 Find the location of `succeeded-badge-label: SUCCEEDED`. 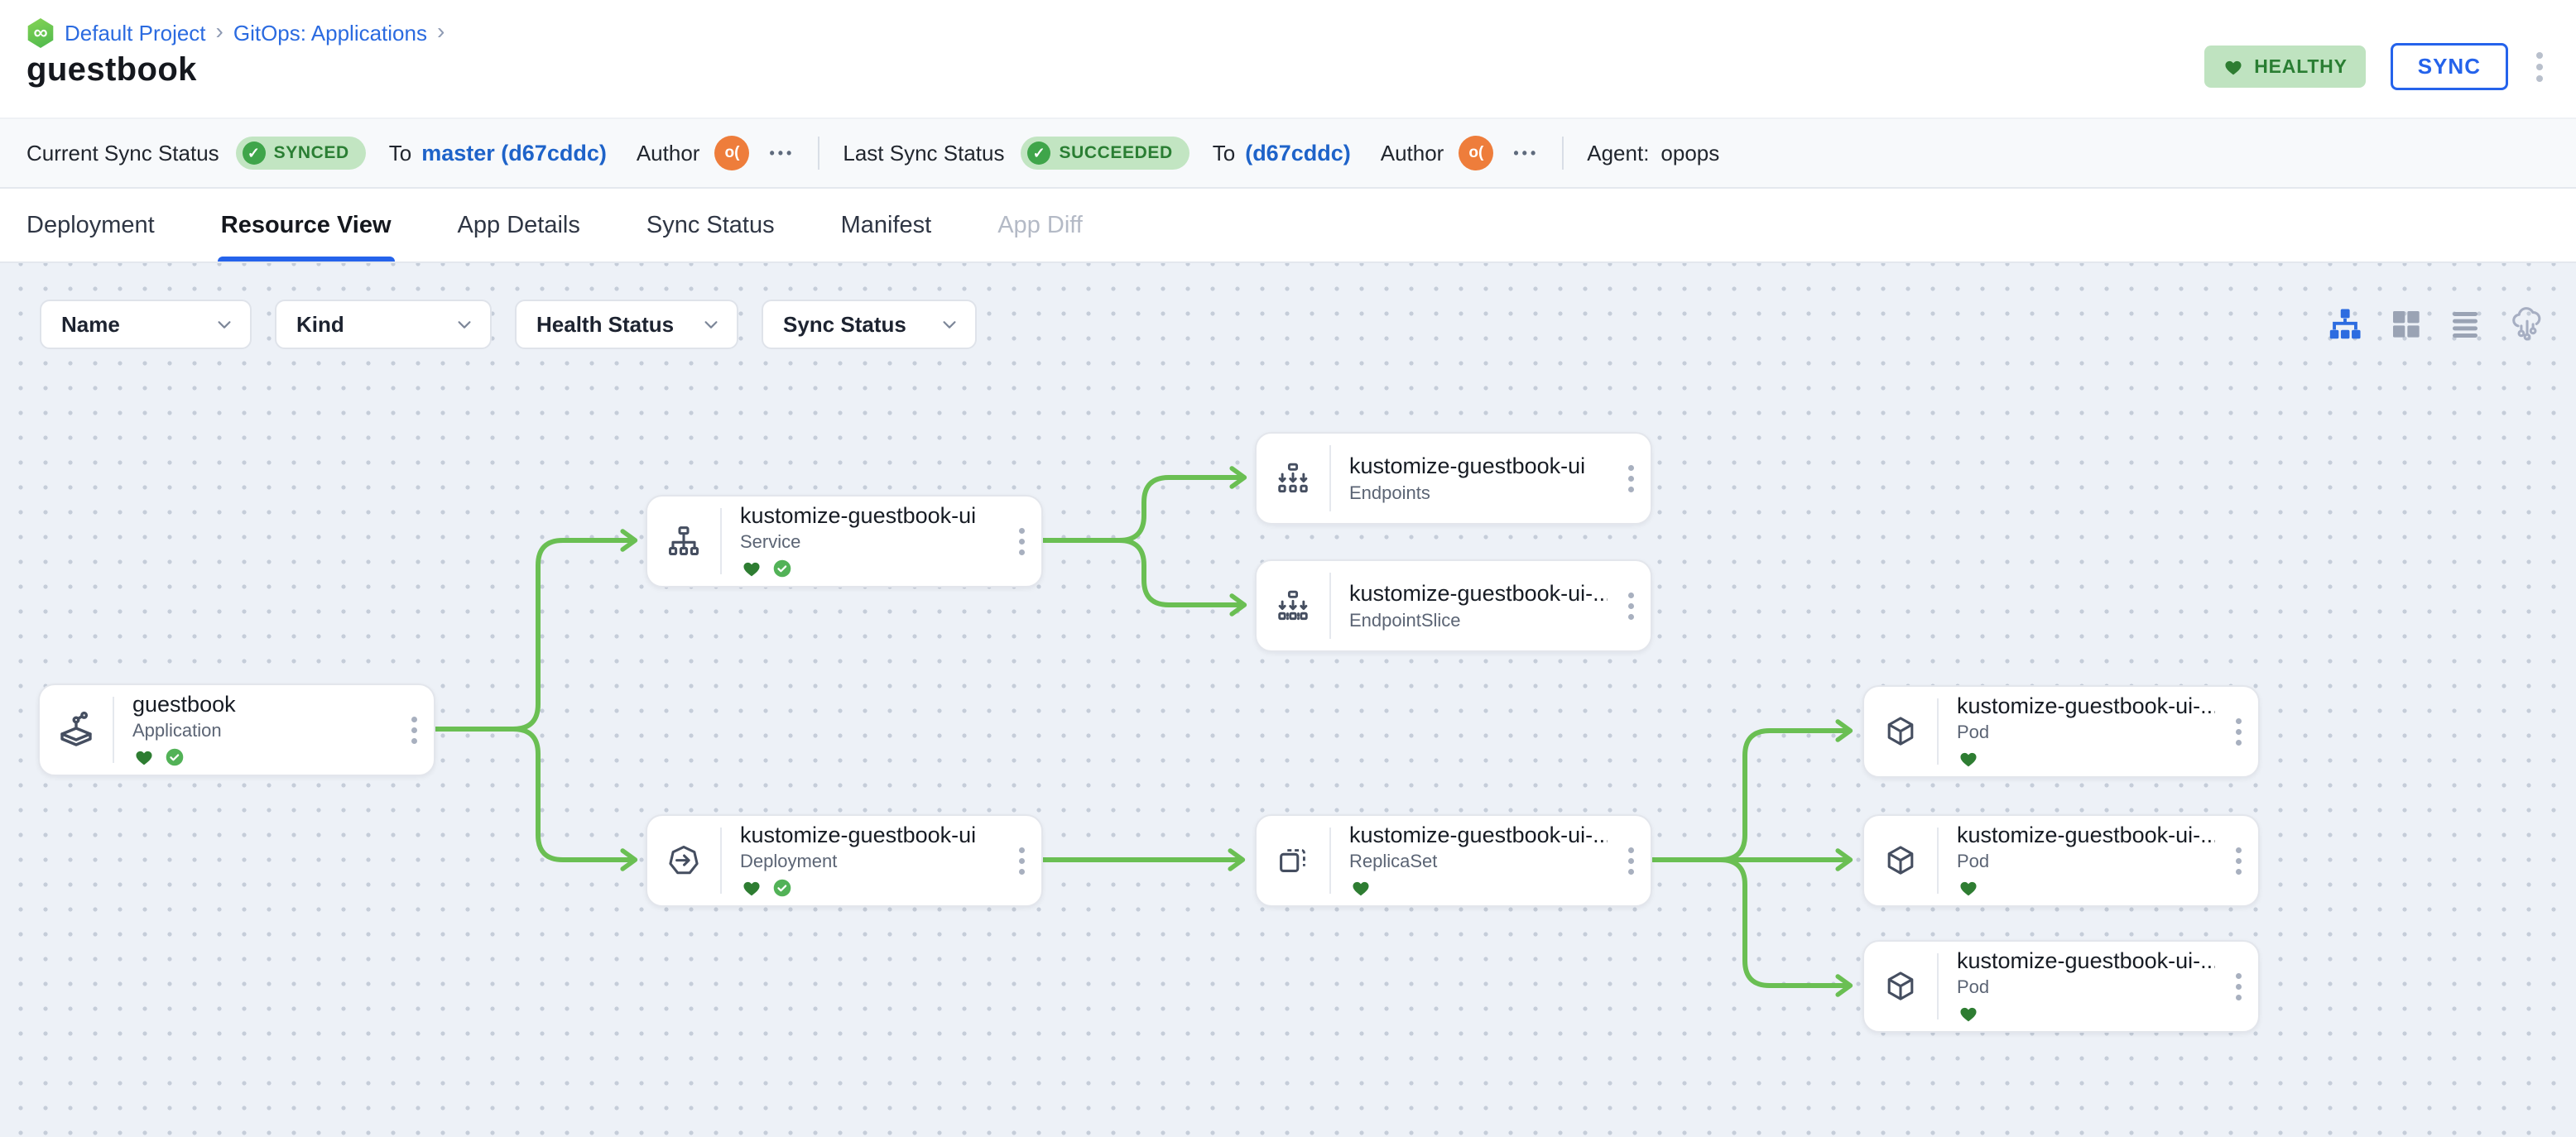

succeeded-badge-label: SUCCEEDED is located at coordinates (1116, 152).